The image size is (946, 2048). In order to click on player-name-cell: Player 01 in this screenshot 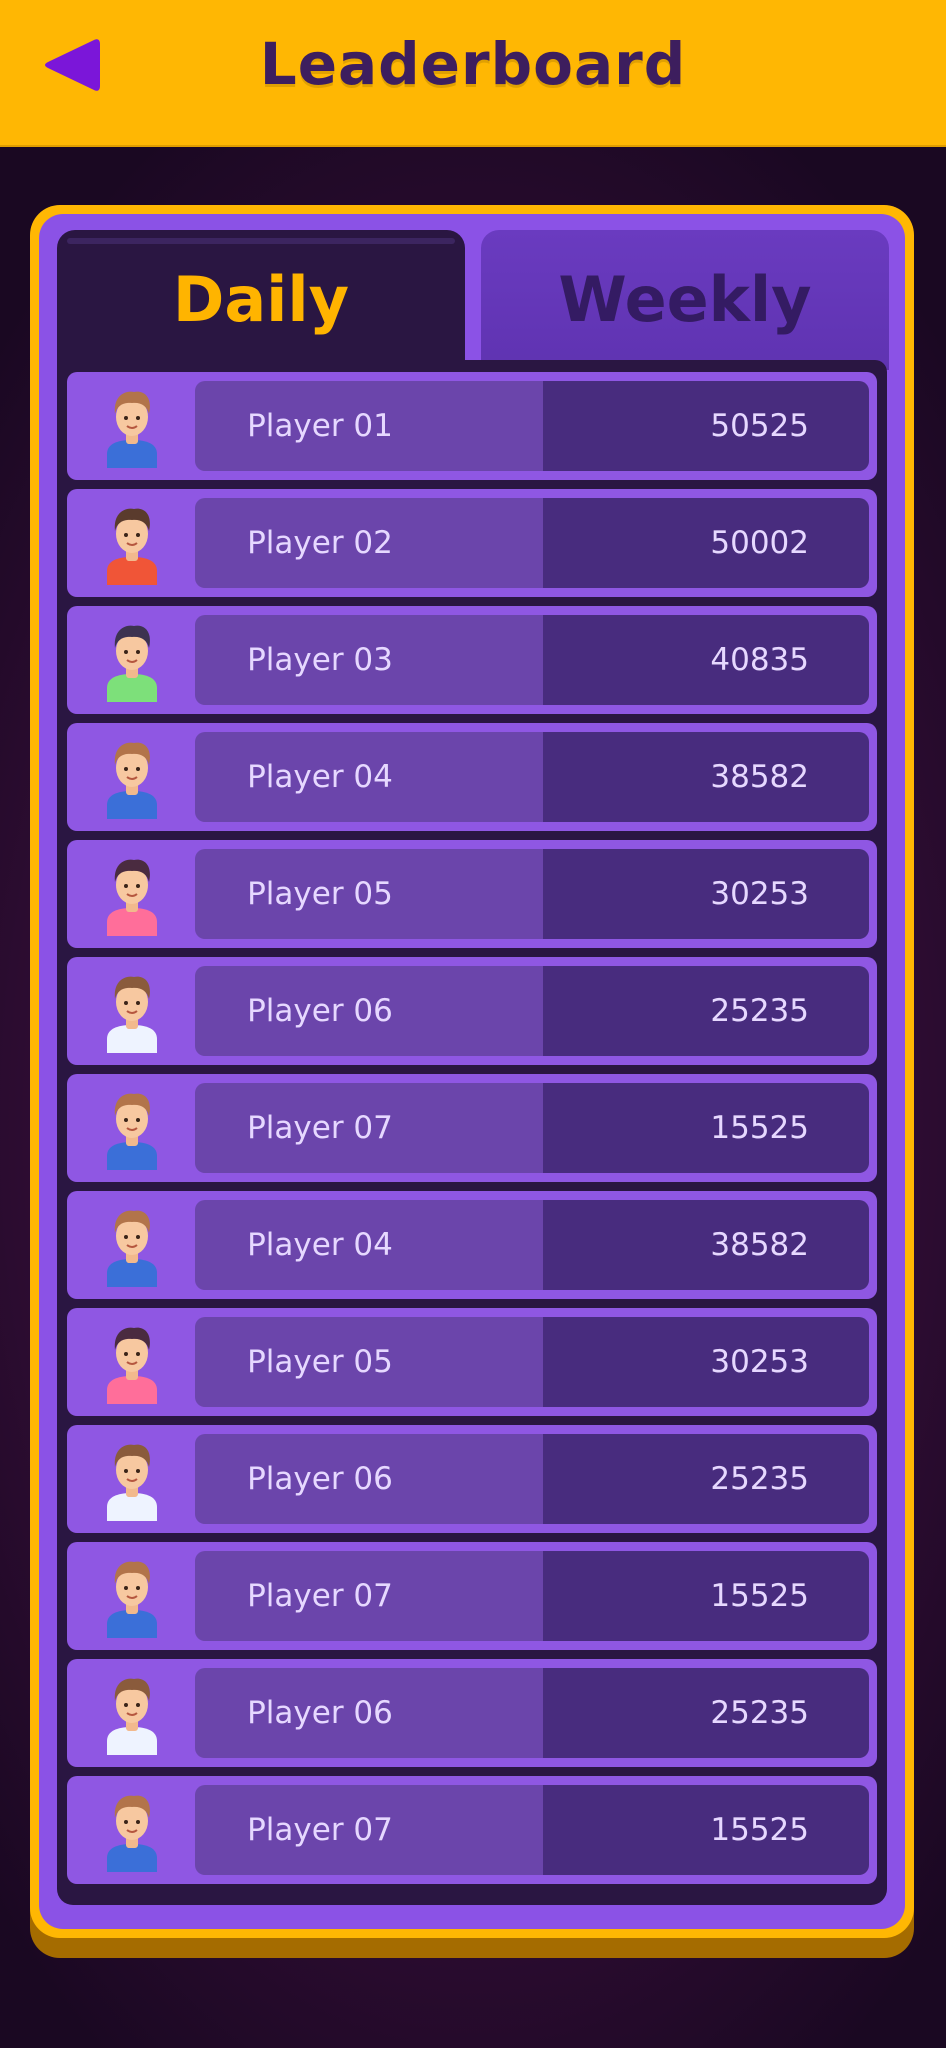, I will do `click(369, 426)`.